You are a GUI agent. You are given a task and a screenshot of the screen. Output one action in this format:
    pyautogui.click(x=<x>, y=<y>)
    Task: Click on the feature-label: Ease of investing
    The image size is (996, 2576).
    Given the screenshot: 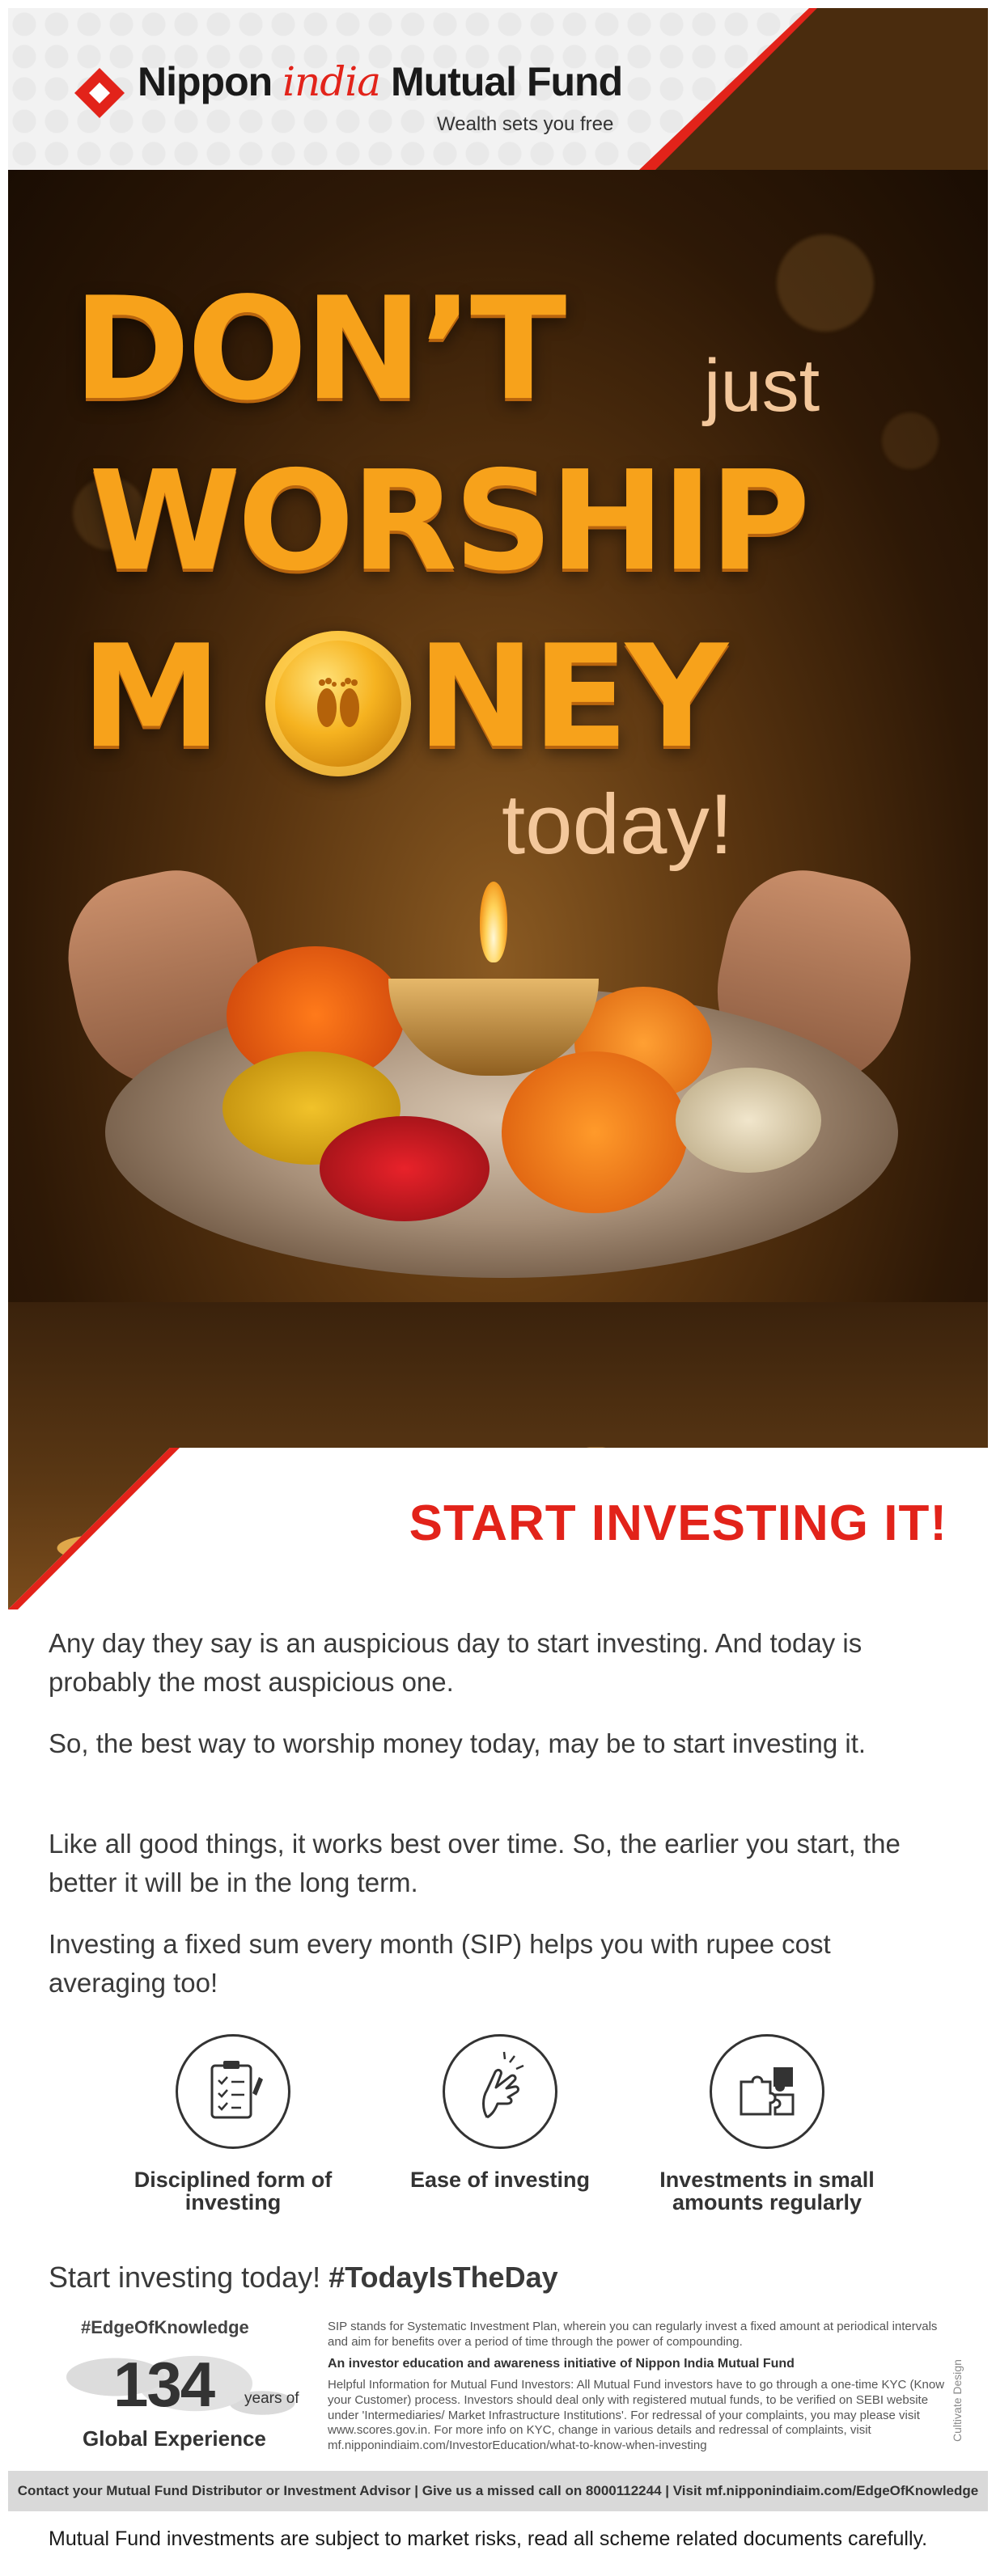 What is the action you would take?
    pyautogui.click(x=500, y=2180)
    